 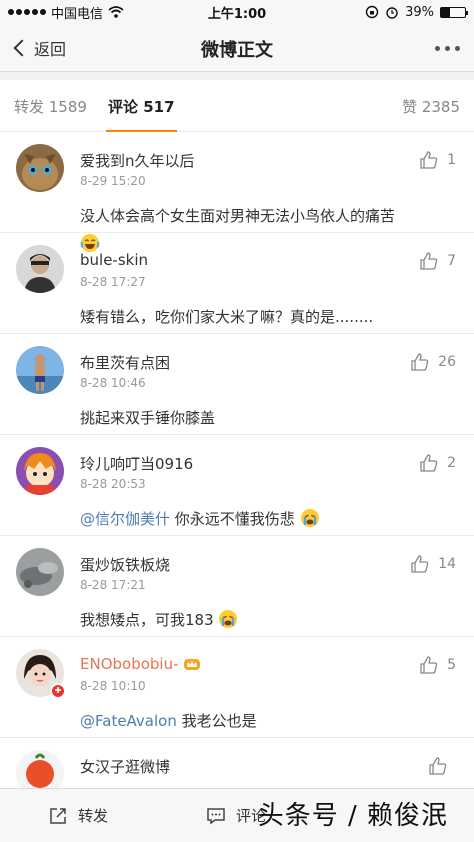 What do you see at coordinates (451, 665) in the screenshot?
I see `like-count: 5` at bounding box center [451, 665].